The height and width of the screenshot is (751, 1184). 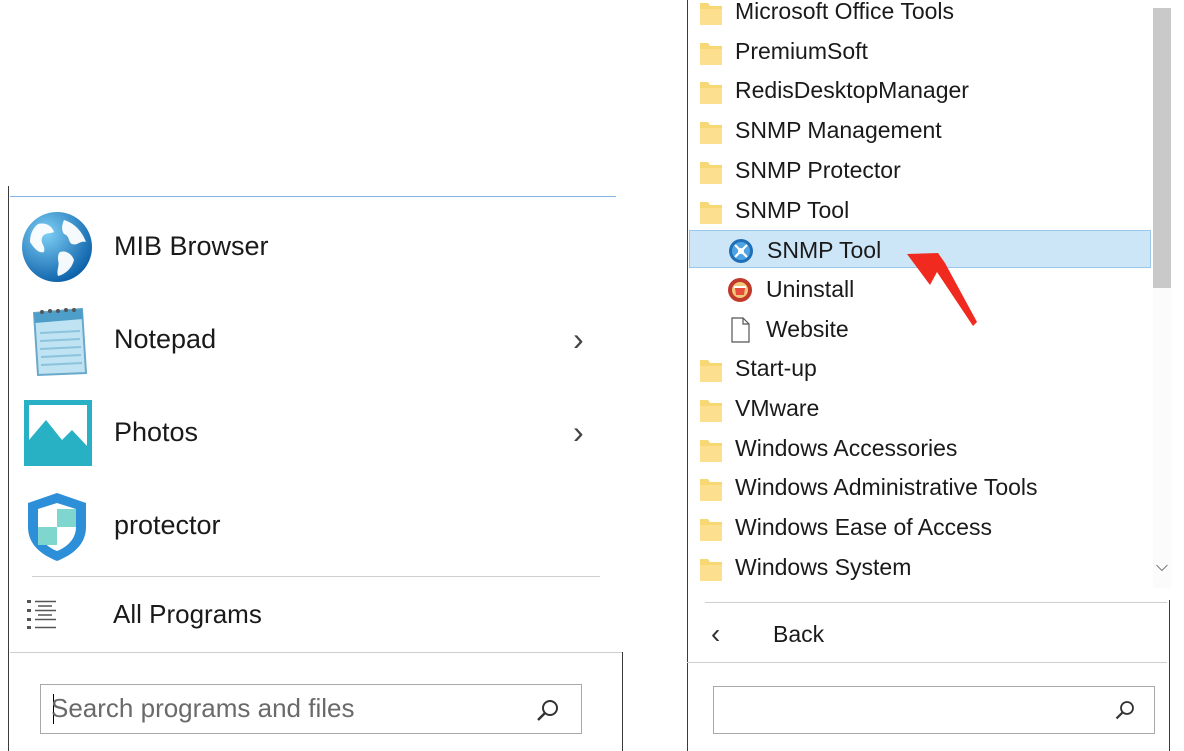 What do you see at coordinates (777, 408) in the screenshot?
I see `program-label: VMware` at bounding box center [777, 408].